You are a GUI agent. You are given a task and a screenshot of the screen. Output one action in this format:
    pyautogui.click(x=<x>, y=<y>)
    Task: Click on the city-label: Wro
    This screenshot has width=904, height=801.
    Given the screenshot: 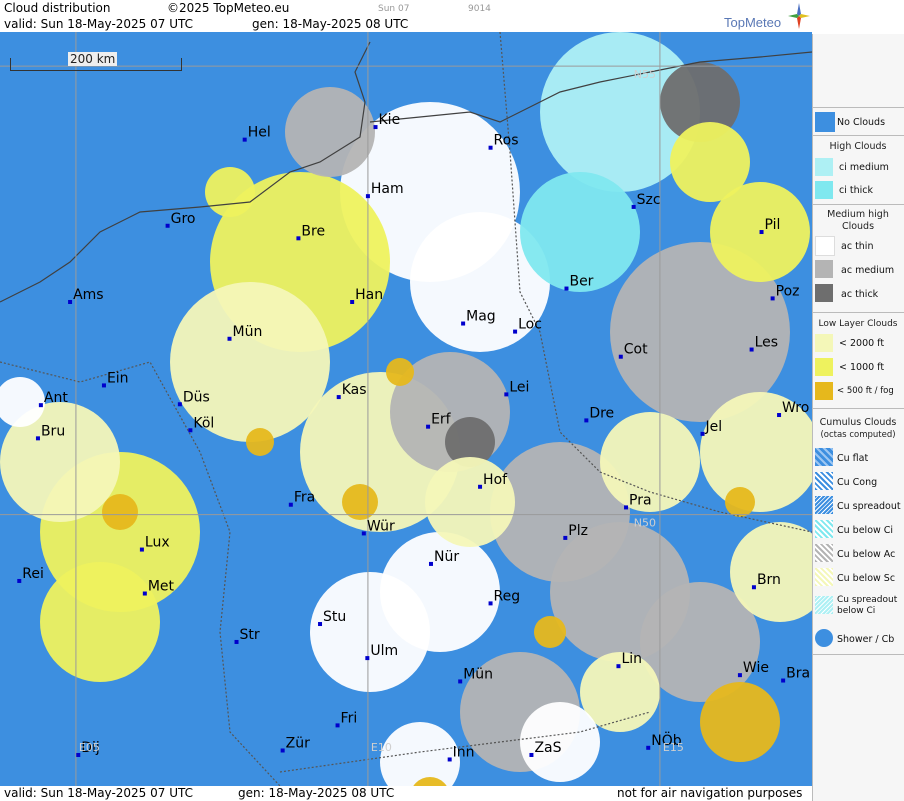 What is the action you would take?
    pyautogui.click(x=795, y=408)
    